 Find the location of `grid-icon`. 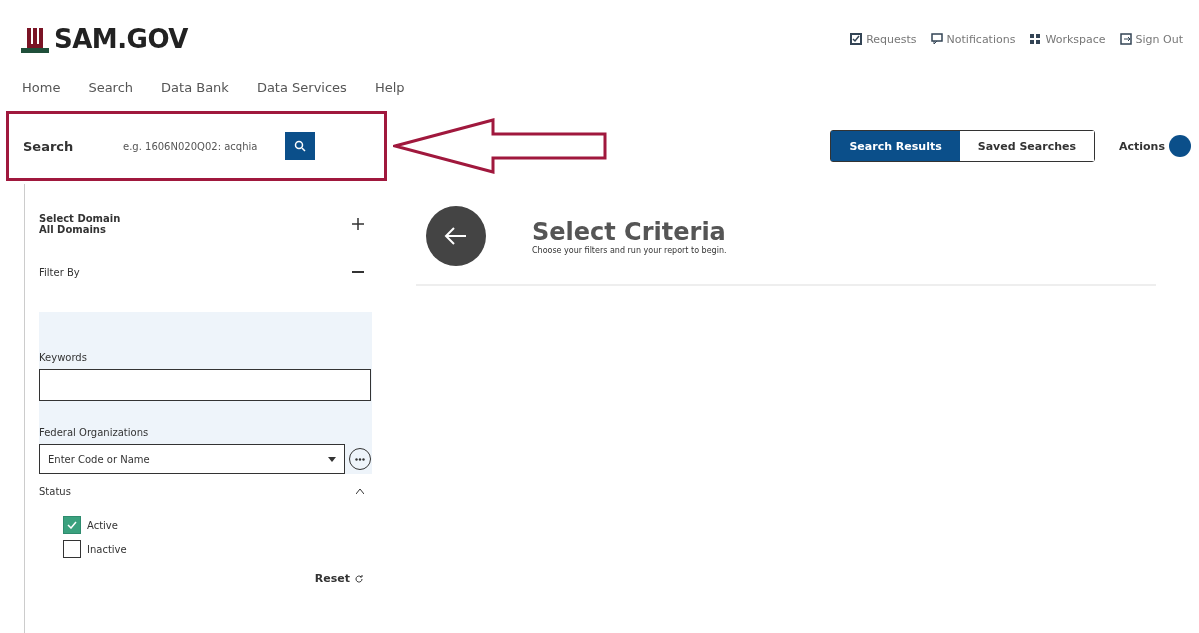

grid-icon is located at coordinates (1035, 39).